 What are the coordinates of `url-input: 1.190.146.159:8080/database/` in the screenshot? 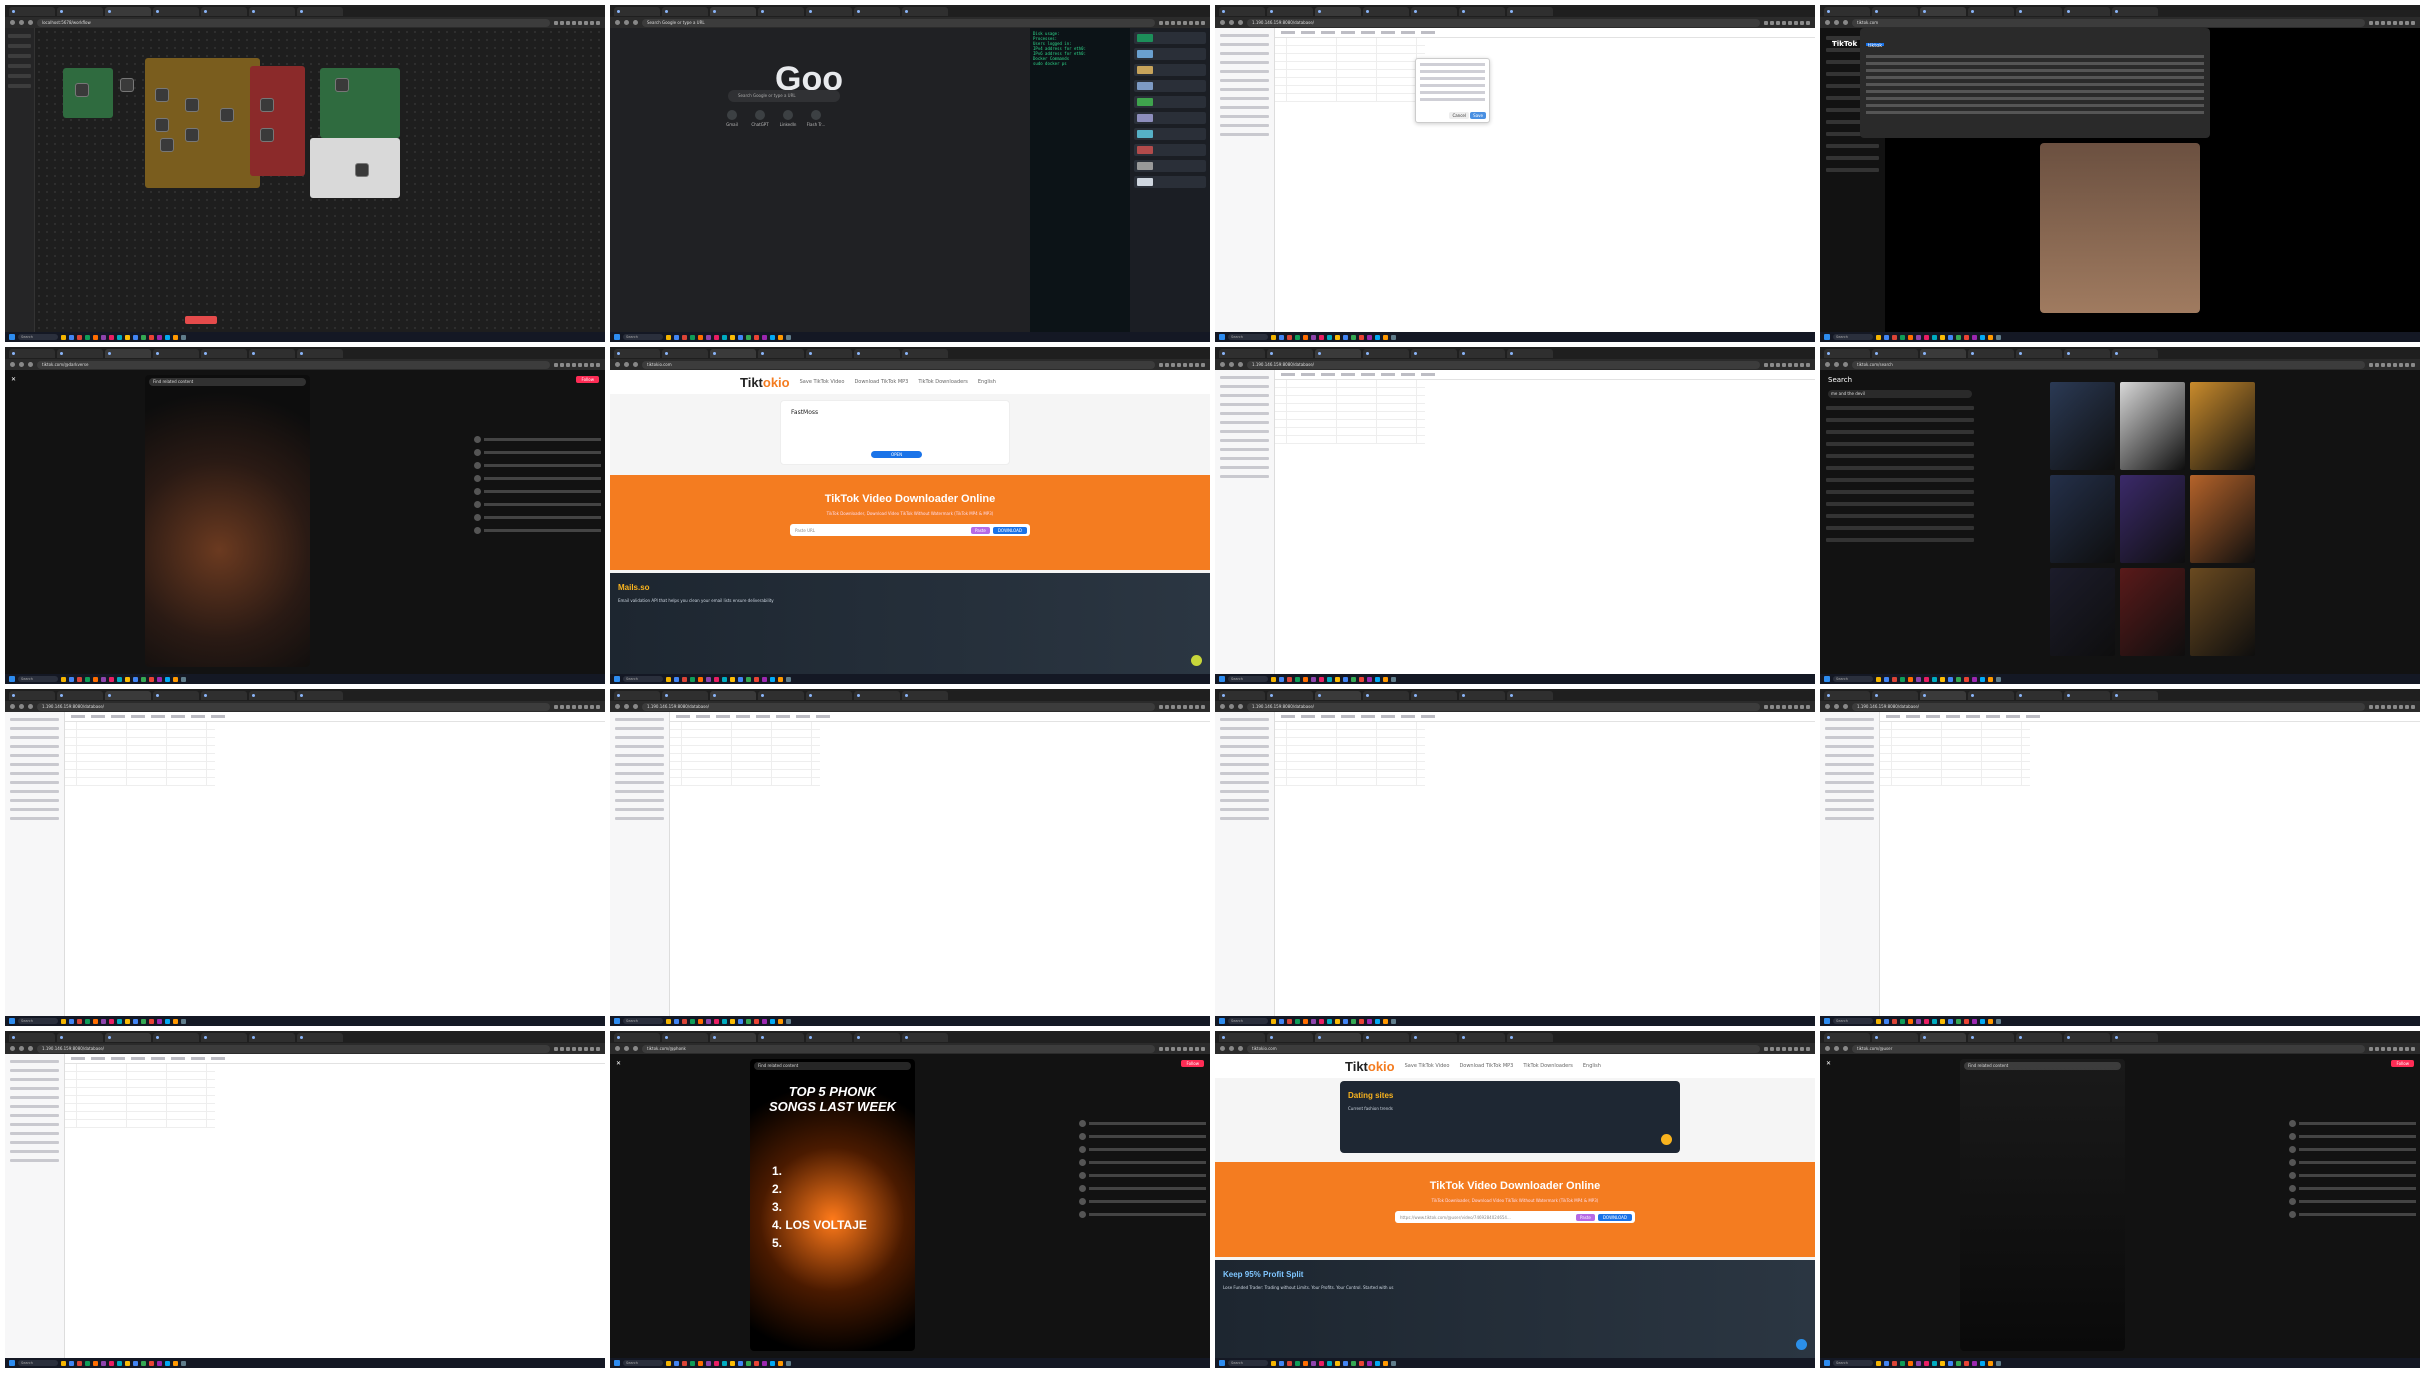 It's located at (2108, 706).